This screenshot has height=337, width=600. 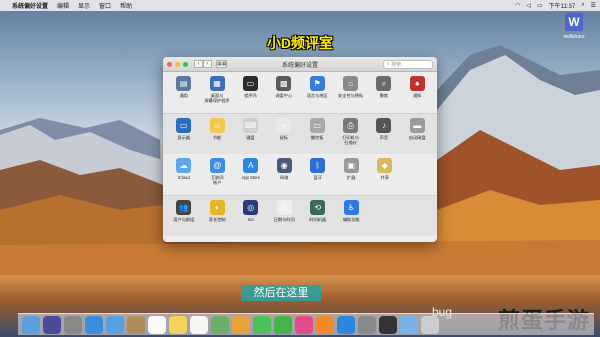 I want to click on users-icon: 👥, so click(x=184, y=207).